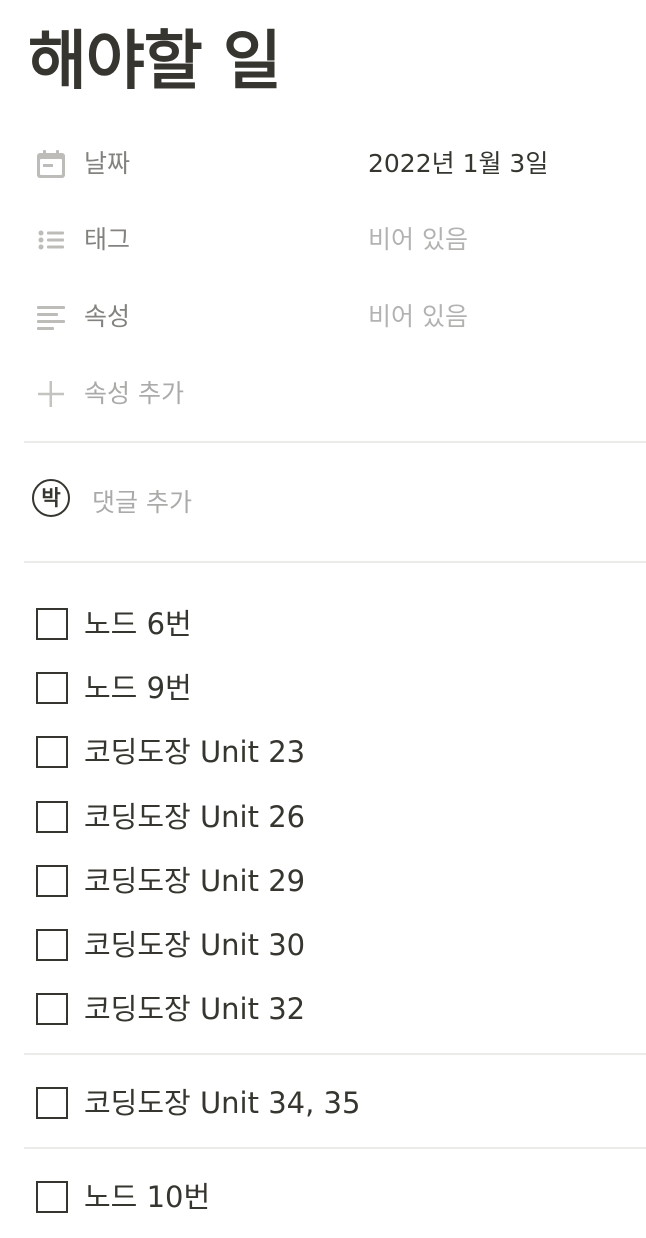 The width and height of the screenshot is (646, 1238). What do you see at coordinates (418, 317) in the screenshot?
I see `property-value-attribute: 비어 있음` at bounding box center [418, 317].